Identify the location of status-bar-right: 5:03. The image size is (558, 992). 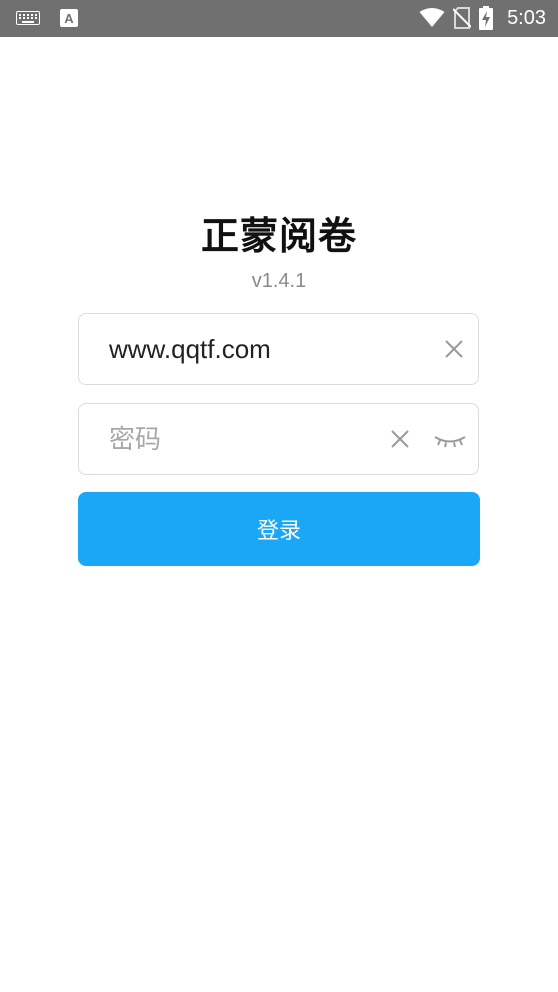
(482, 18).